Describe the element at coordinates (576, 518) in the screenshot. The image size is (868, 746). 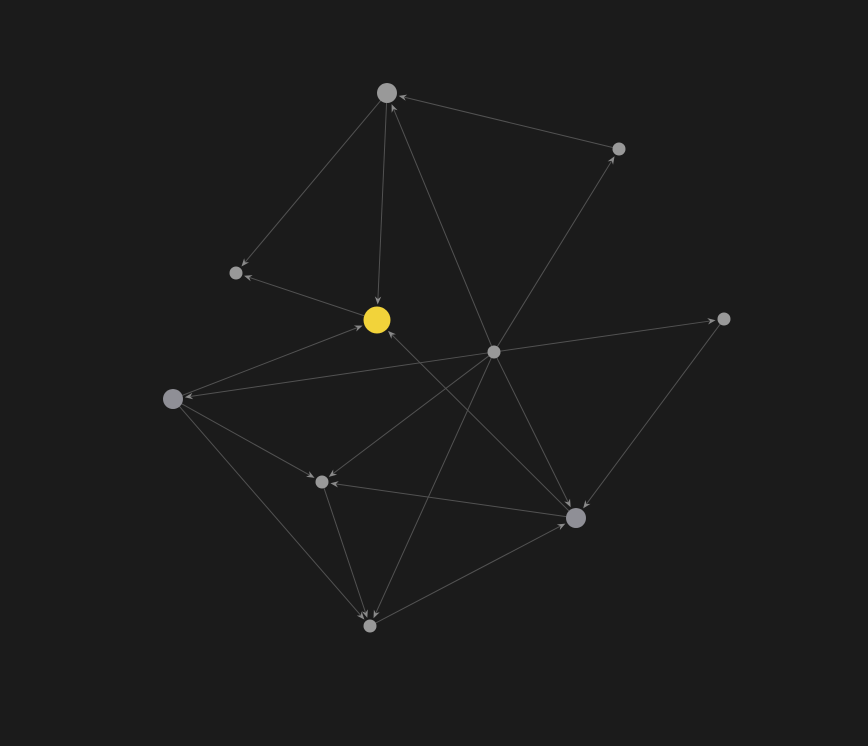
I see `node-n8` at that location.